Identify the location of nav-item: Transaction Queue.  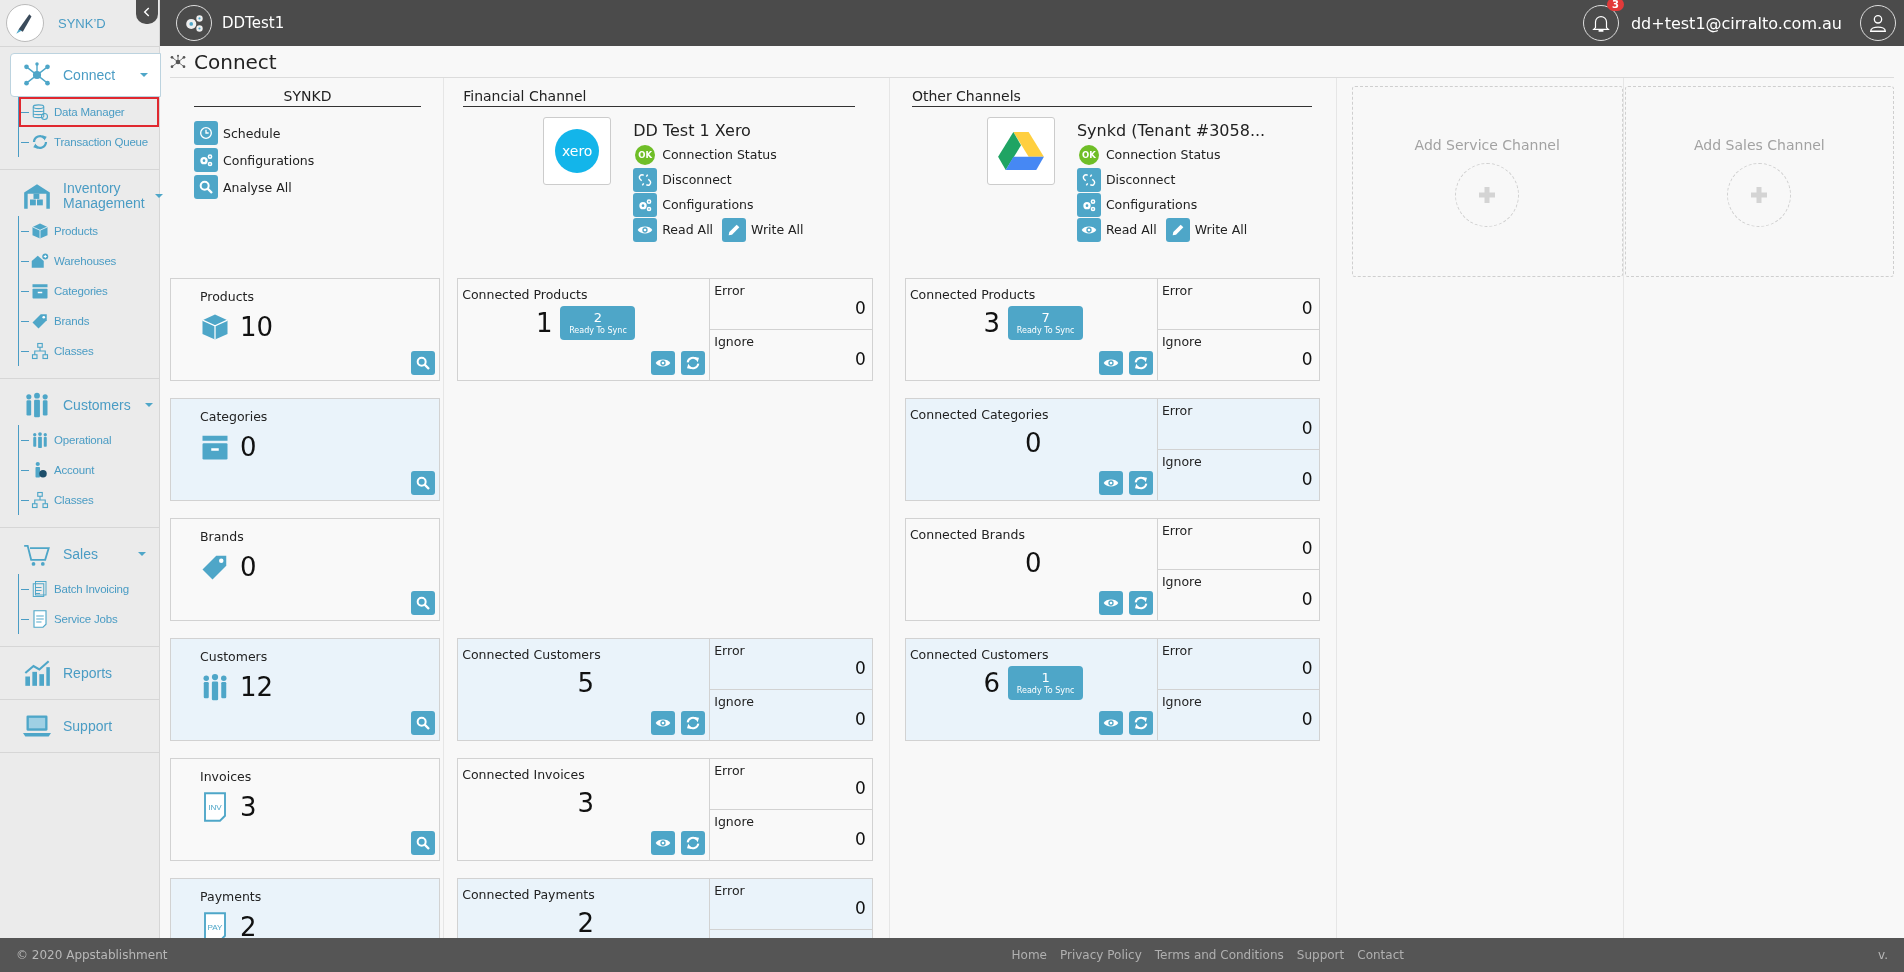
(89, 142).